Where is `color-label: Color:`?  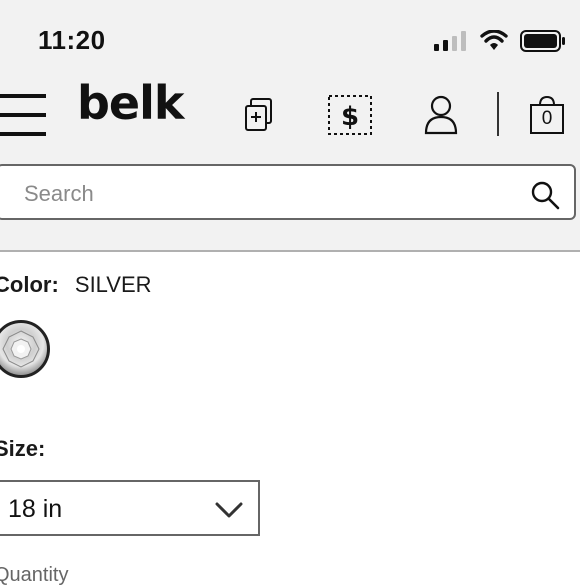 color-label: Color: is located at coordinates (29, 284).